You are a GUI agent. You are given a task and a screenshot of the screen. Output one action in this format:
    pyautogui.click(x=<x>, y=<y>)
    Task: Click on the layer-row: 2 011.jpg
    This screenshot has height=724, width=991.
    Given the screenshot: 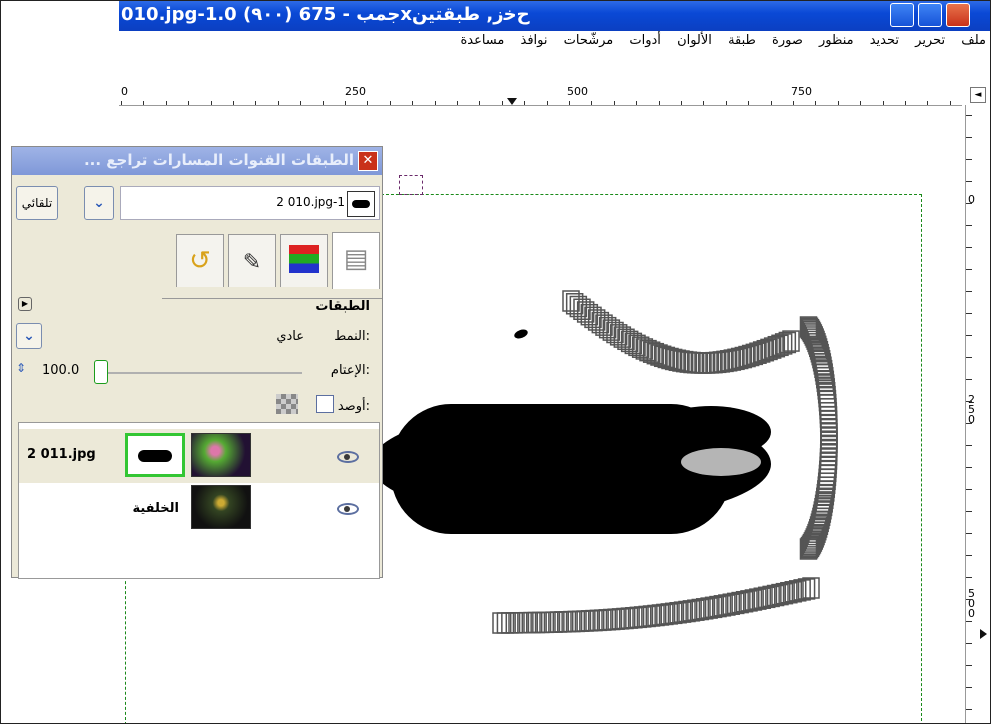 What is the action you would take?
    pyautogui.click(x=199, y=456)
    